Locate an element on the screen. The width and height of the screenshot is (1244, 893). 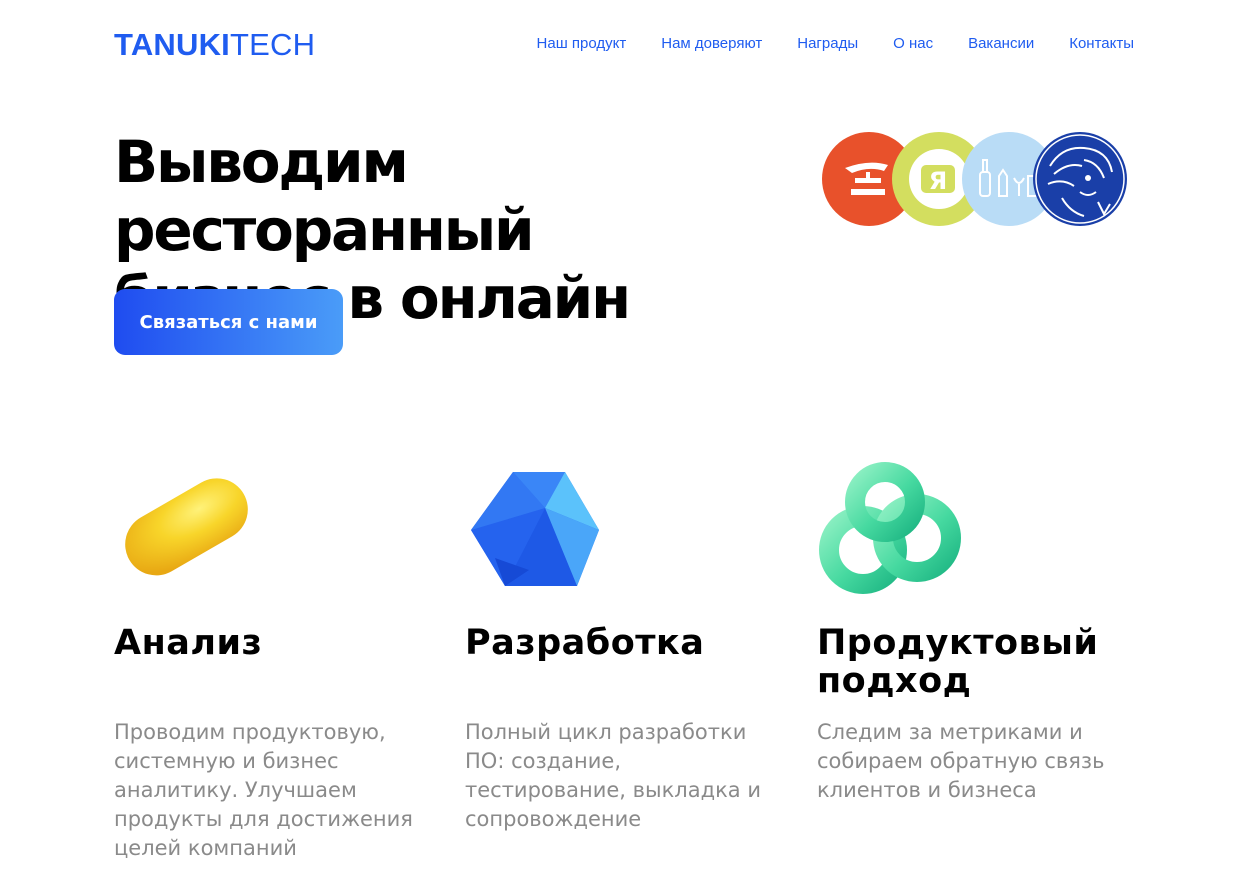
logo-light-text: TECH is located at coordinates (273, 44).